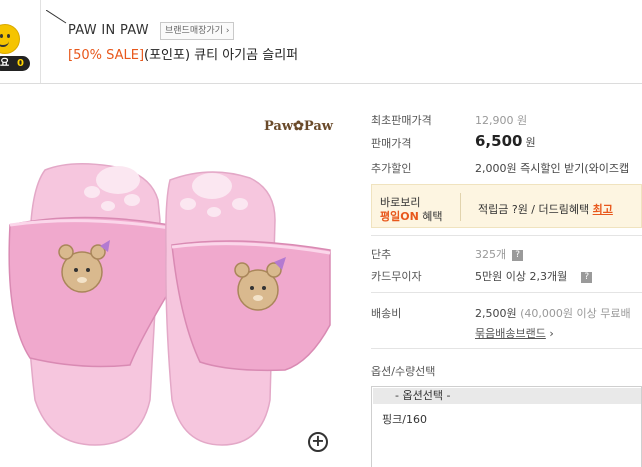  What do you see at coordinates (318, 442) in the screenshot?
I see `zoom-plus-icon: +` at bounding box center [318, 442].